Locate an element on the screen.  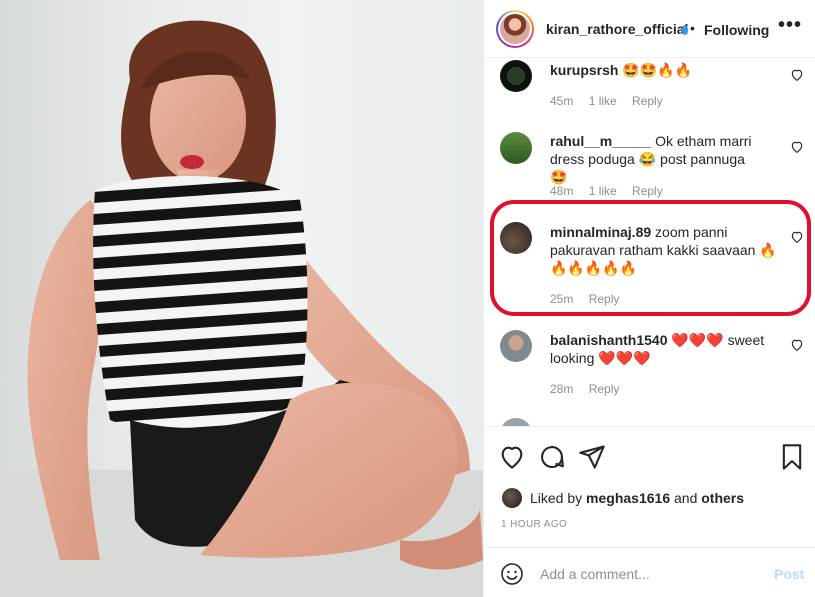
save-bookmark-icon is located at coordinates (792, 457).